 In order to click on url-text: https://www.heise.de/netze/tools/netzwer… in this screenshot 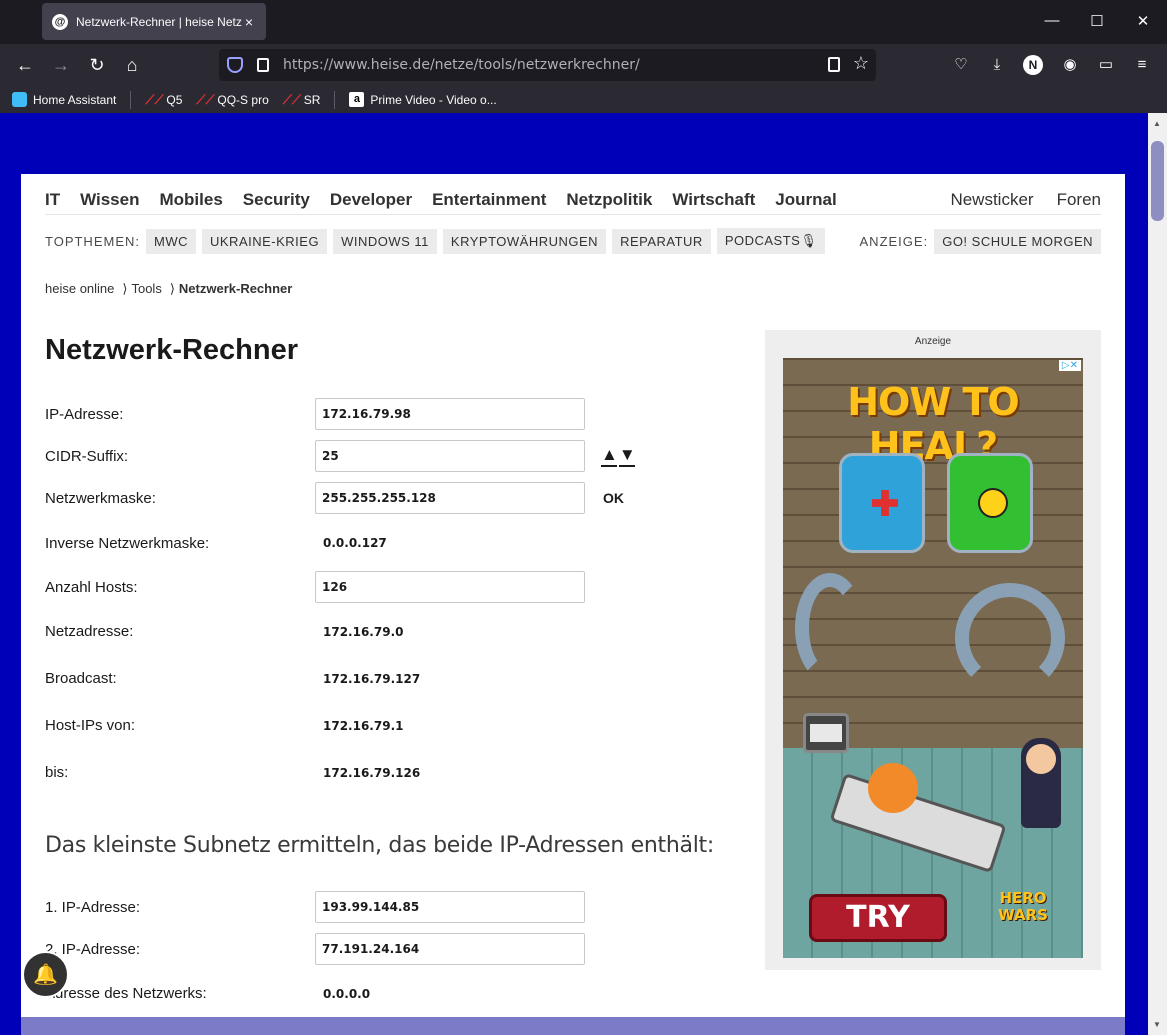, I will do `click(461, 65)`.